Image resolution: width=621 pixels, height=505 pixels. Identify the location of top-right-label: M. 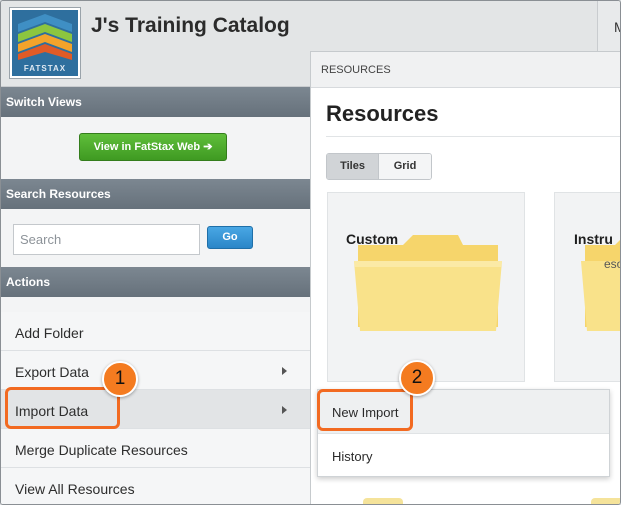
(617, 27).